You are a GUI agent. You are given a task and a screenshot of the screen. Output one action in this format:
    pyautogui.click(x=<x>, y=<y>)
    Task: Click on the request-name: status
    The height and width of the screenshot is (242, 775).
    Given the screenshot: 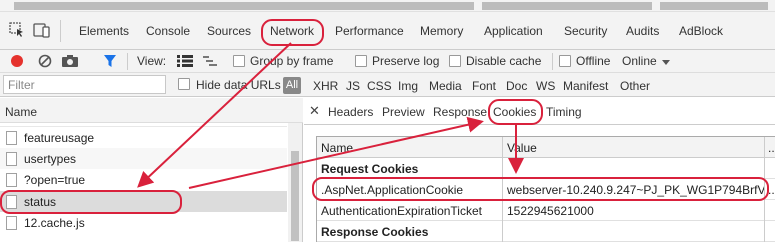 What is the action you would take?
    pyautogui.click(x=40, y=202)
    